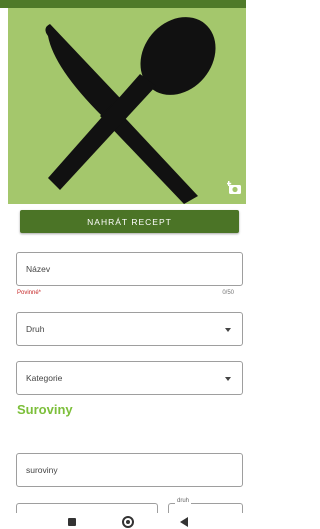  What do you see at coordinates (129, 470) in the screenshot?
I see `ingredients-input: suroviny` at bounding box center [129, 470].